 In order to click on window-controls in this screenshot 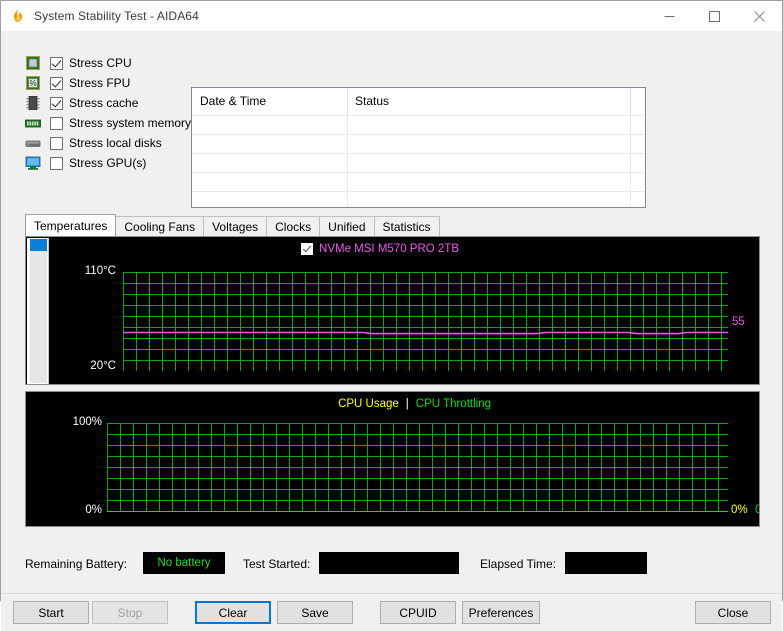, I will do `click(714, 16)`.